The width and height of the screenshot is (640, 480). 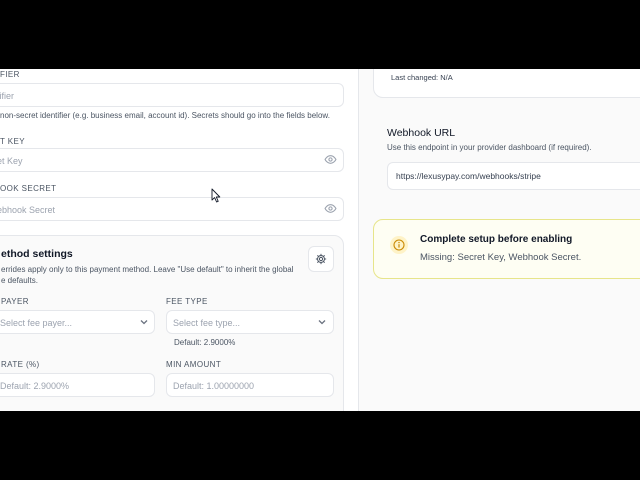 What do you see at coordinates (28, 188) in the screenshot?
I see `webhook-secret-label: OOK SECRET` at bounding box center [28, 188].